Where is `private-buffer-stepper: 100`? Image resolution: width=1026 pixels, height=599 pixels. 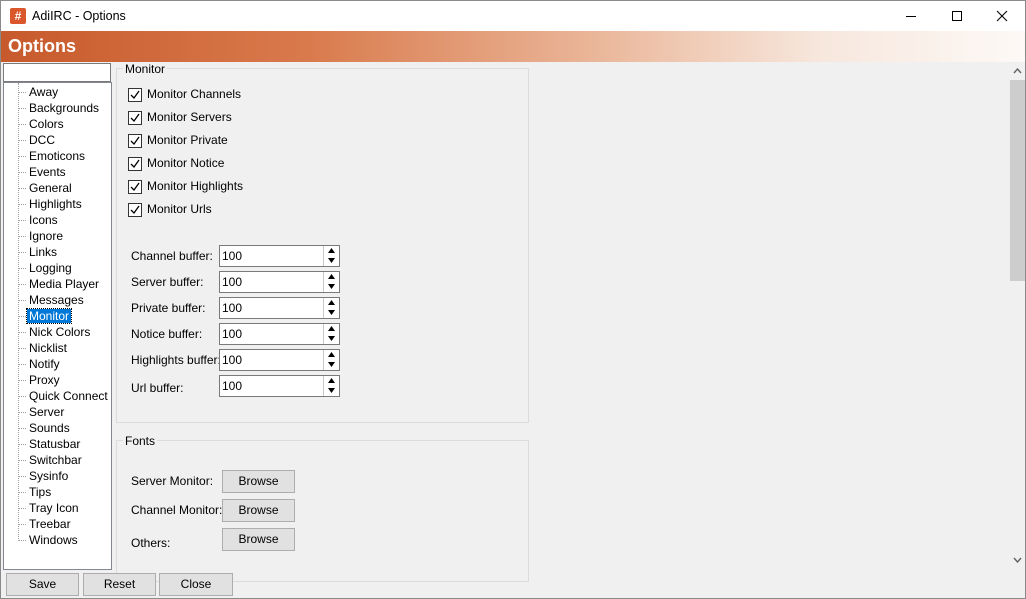 private-buffer-stepper: 100 is located at coordinates (279, 308).